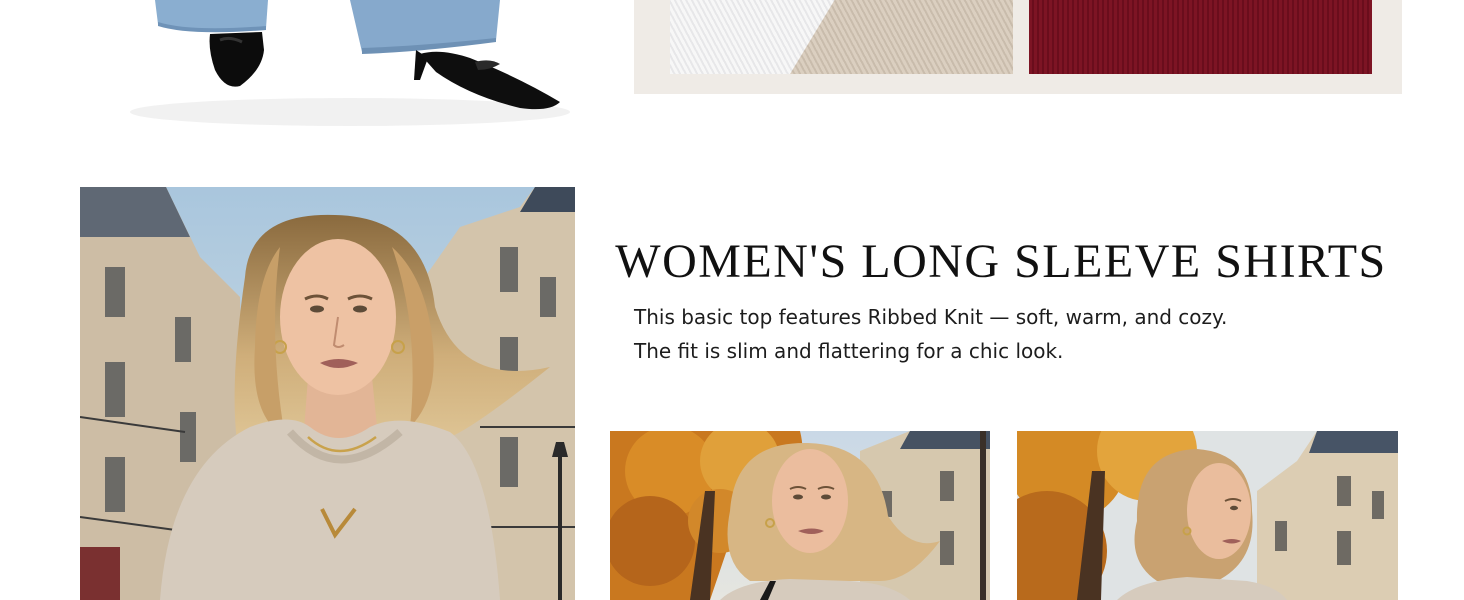 This screenshot has height=600, width=1464. Describe the element at coordinates (1001, 261) in the screenshot. I see `section-title: WOMEN'S LONG SLEEVE SHIRTS` at that location.